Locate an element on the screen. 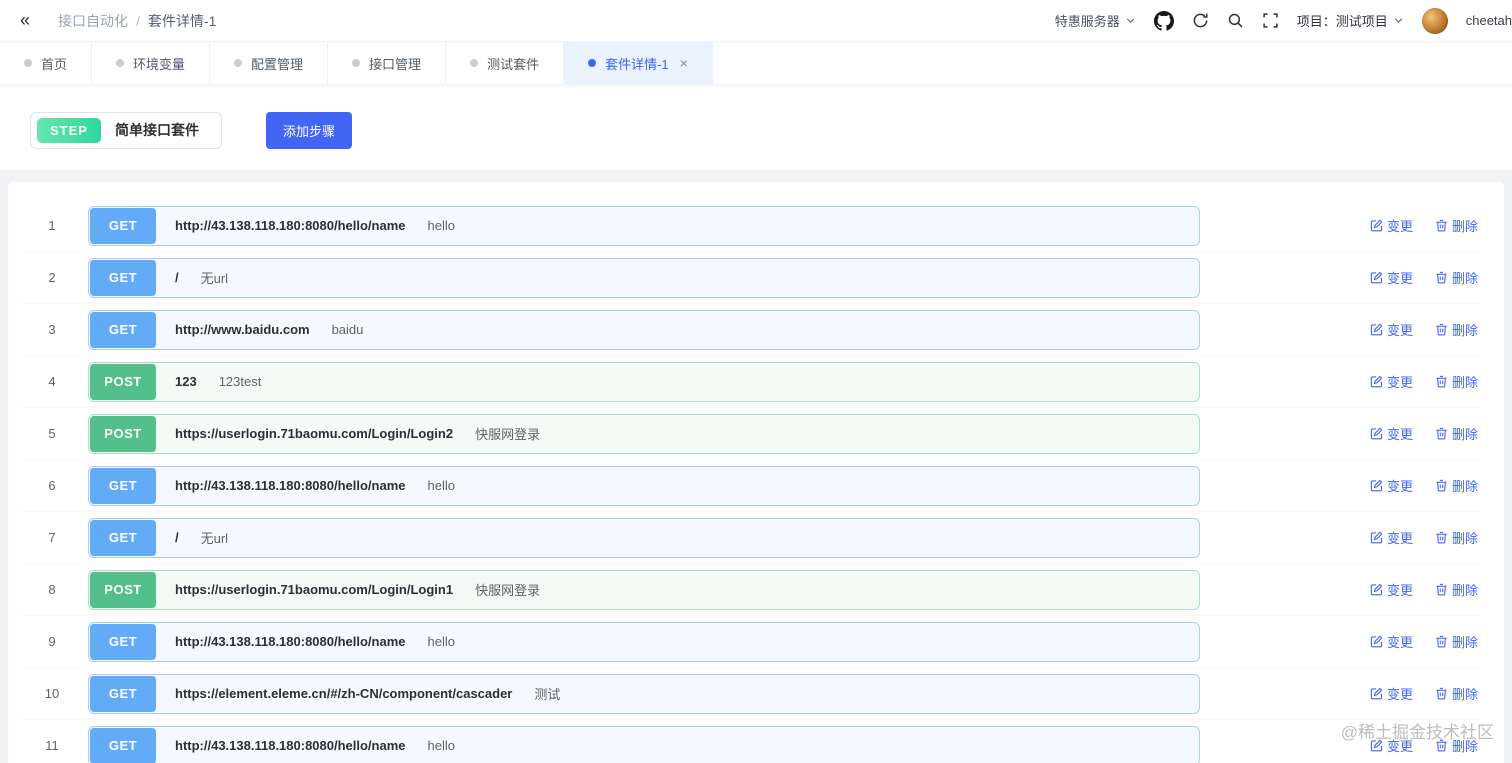  chevron-down-icon is located at coordinates (1130, 21).